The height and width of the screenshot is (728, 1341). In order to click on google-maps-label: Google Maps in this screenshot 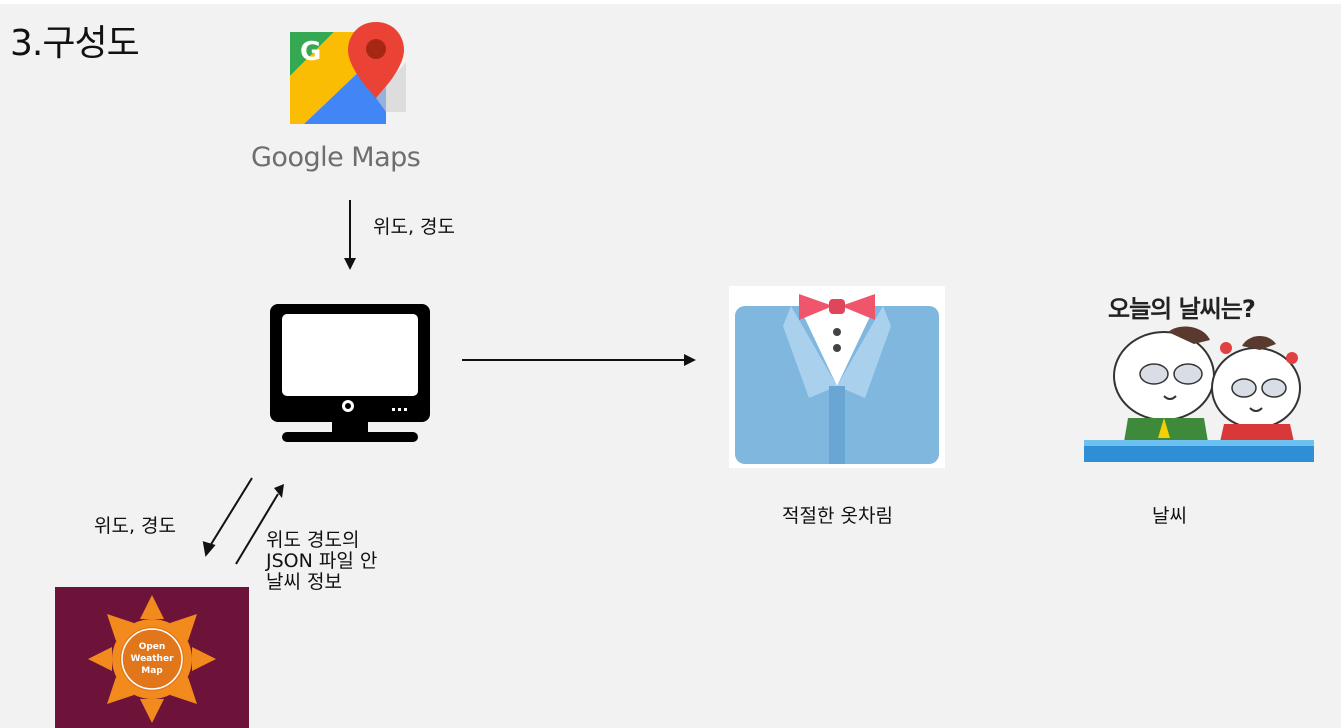, I will do `click(336, 157)`.